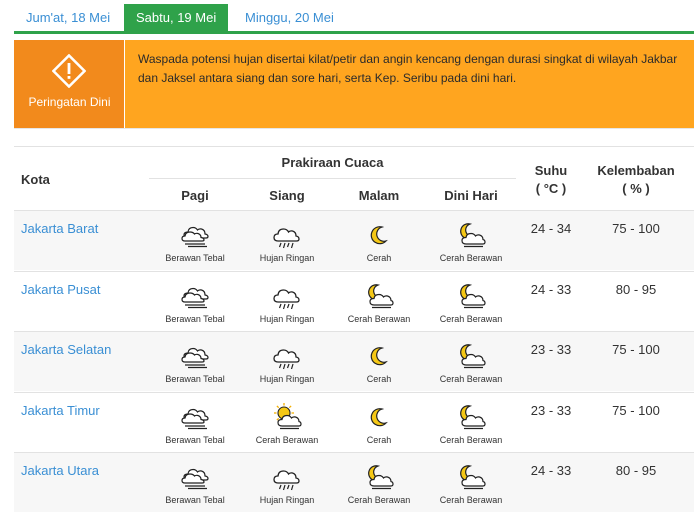  Describe the element at coordinates (332, 178) in the screenshot. I see `header-divider` at that location.